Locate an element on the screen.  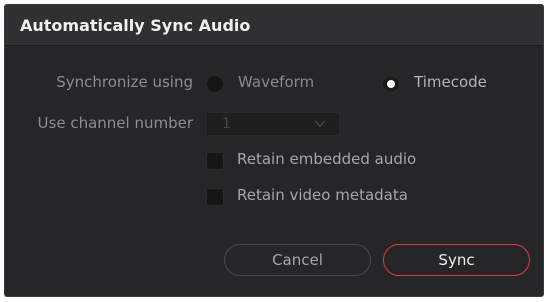
chevron-down-icon is located at coordinates (320, 123).